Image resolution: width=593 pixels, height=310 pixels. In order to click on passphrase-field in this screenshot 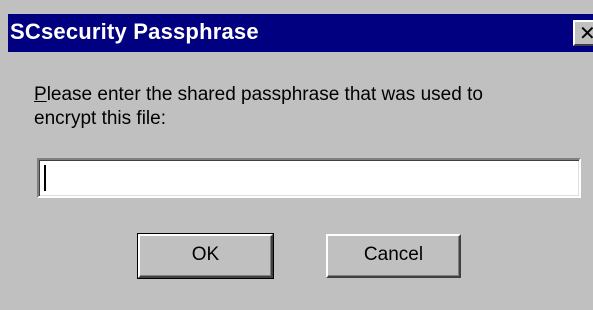, I will do `click(309, 178)`.